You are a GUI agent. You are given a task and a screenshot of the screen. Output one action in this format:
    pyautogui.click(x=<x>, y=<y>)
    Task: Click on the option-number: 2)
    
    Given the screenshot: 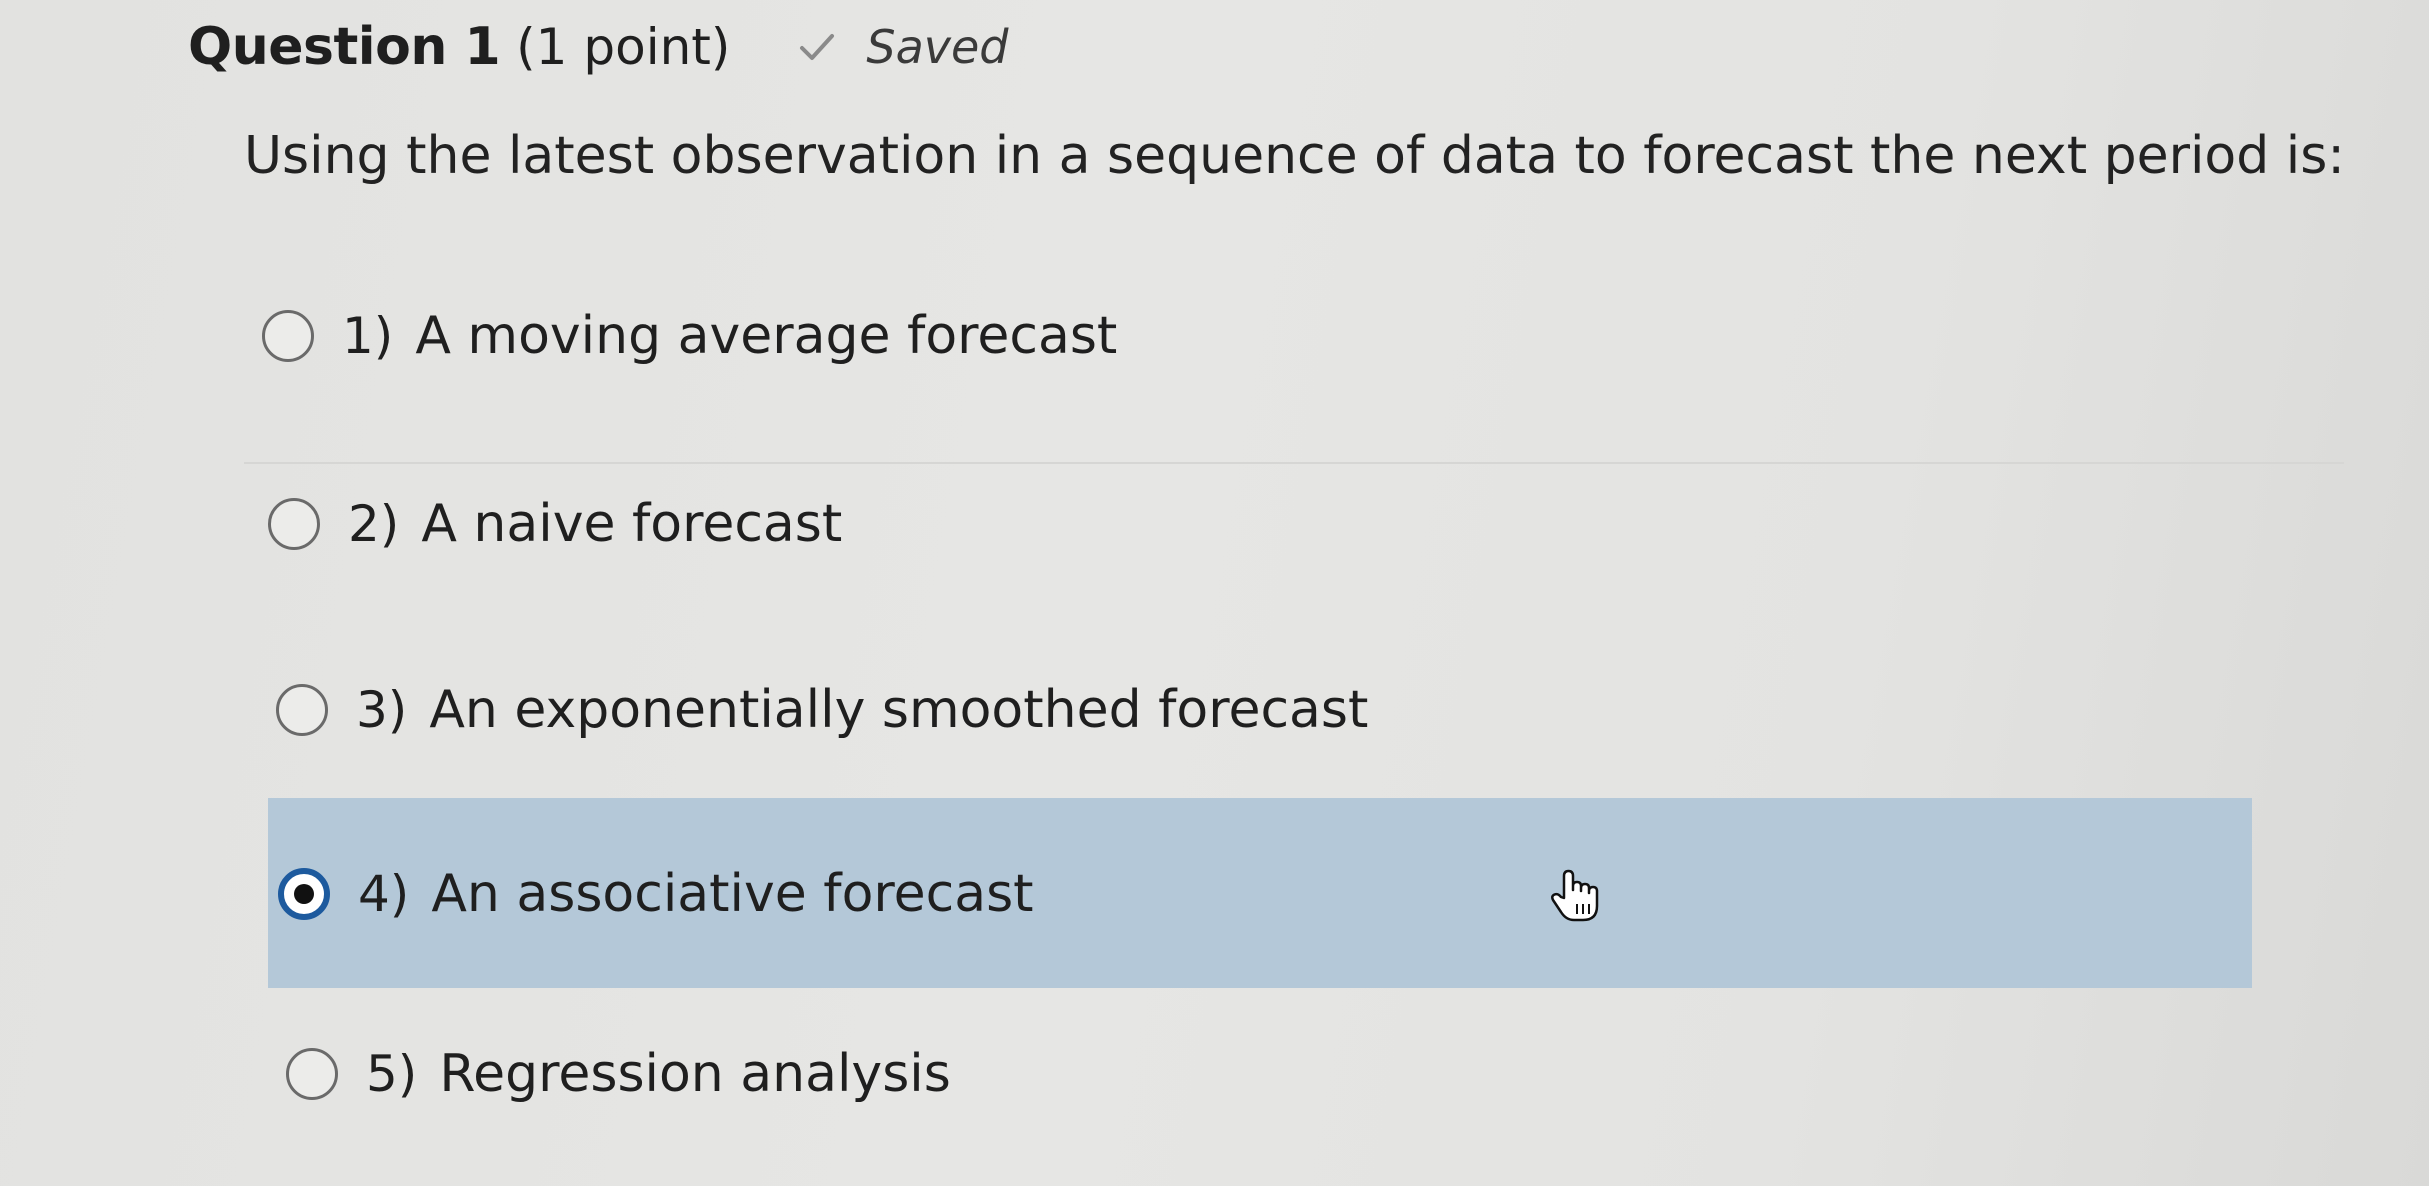 What is the action you would take?
    pyautogui.click(x=374, y=524)
    